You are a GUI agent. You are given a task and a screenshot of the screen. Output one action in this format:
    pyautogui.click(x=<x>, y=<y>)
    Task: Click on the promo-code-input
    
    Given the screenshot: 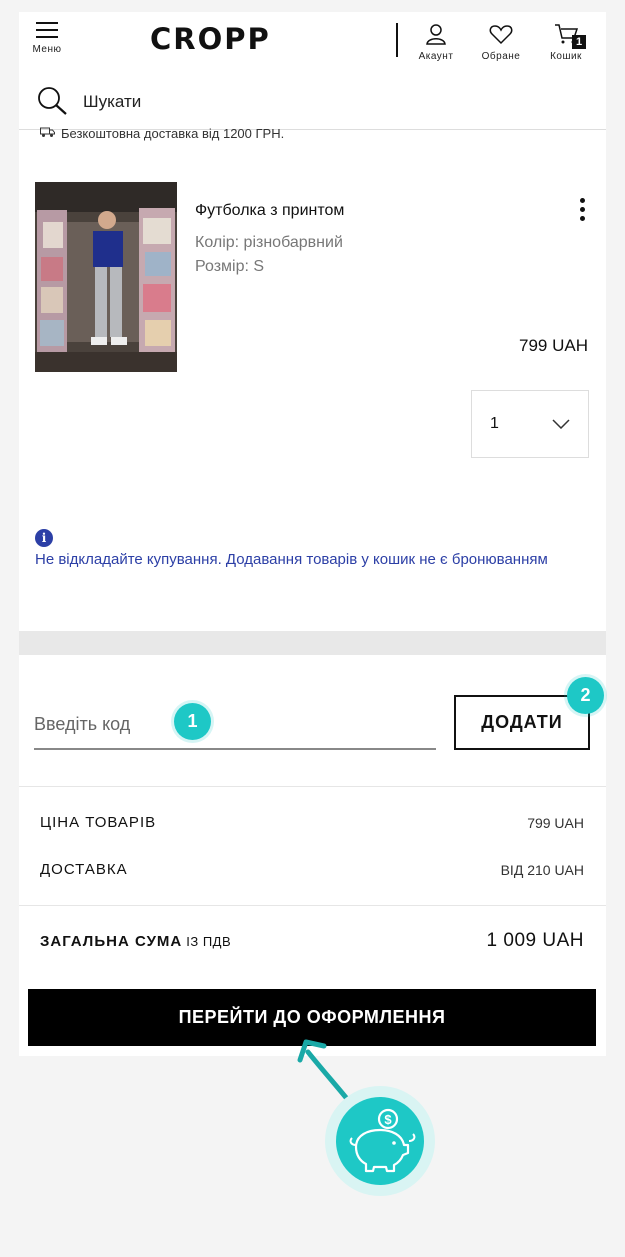 What is the action you would take?
    pyautogui.click(x=235, y=722)
    